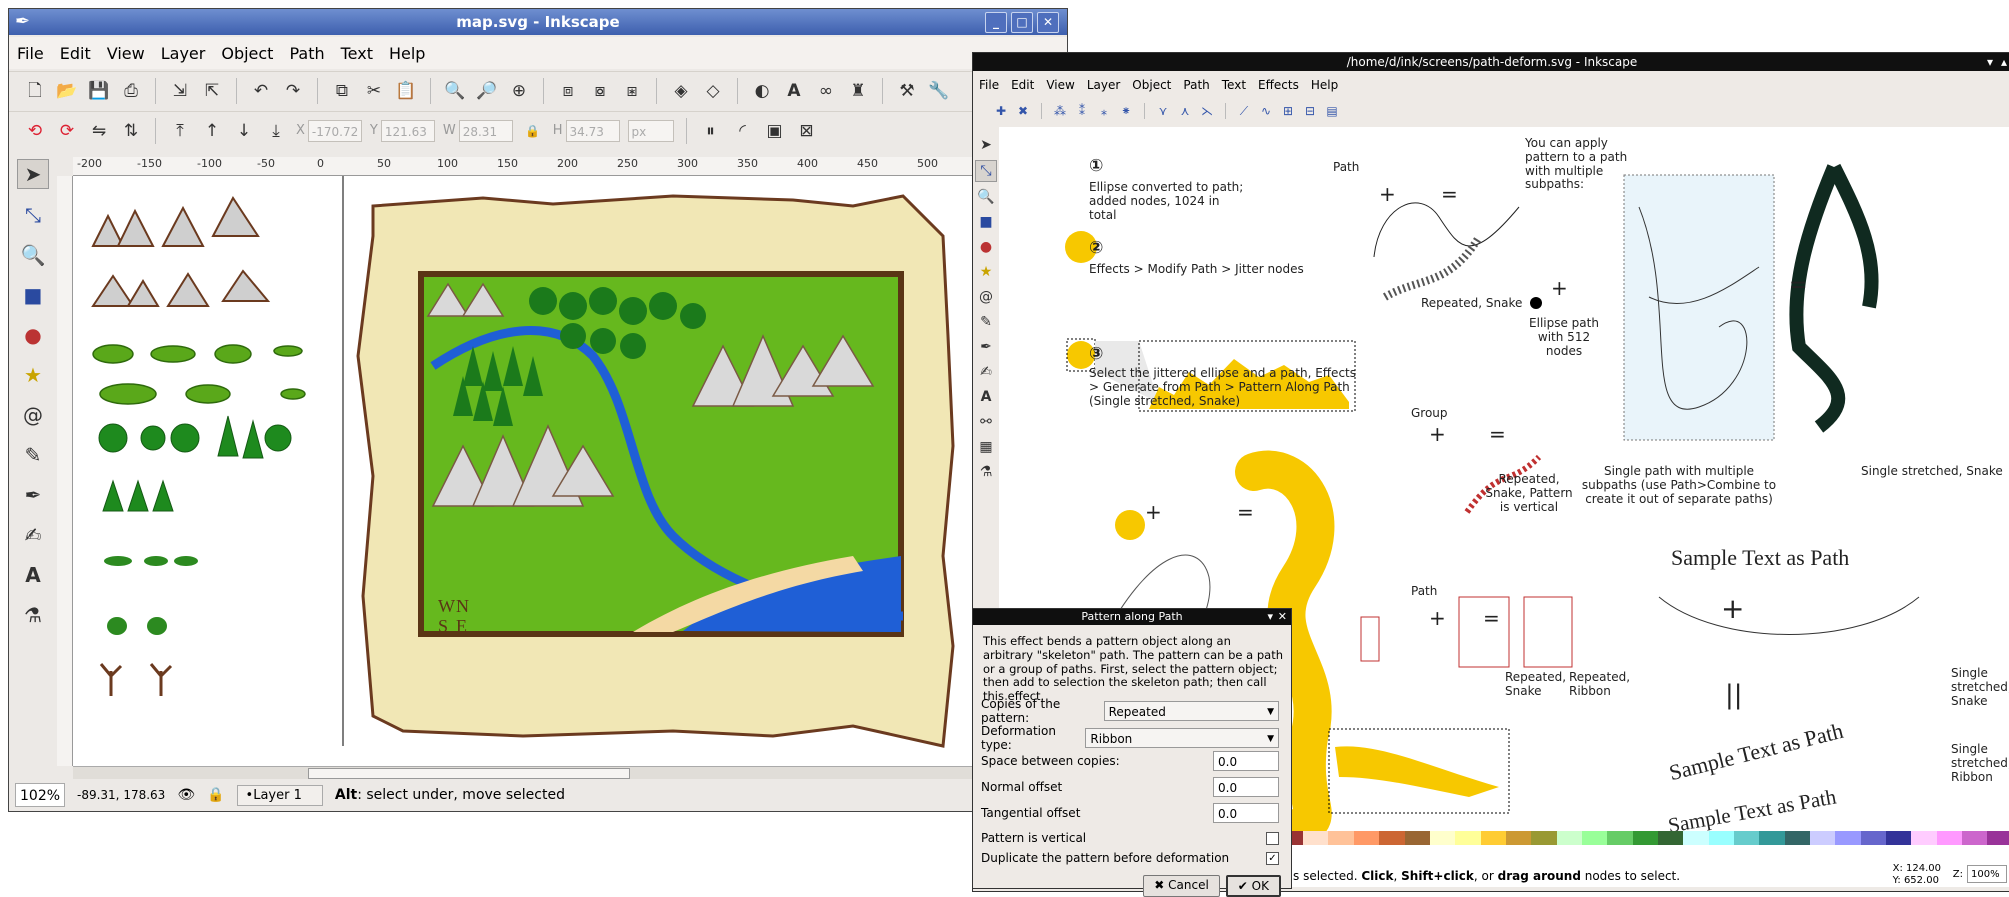  I want to click on dropper-tool-2-icon: ⚗, so click(986, 472).